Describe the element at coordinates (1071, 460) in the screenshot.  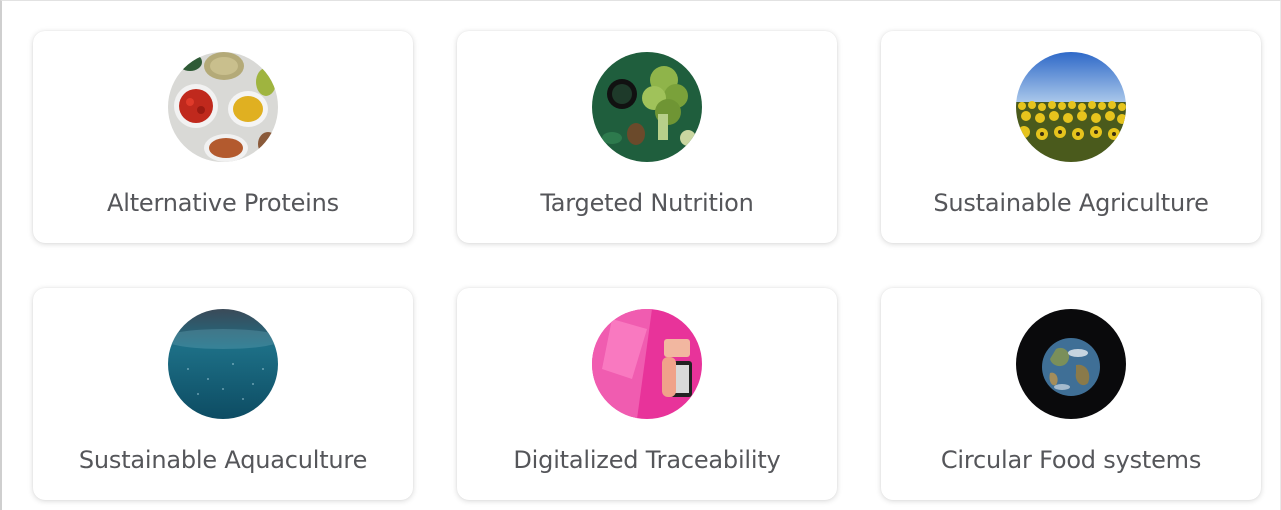
I see `category-label: Circular Food systems` at that location.